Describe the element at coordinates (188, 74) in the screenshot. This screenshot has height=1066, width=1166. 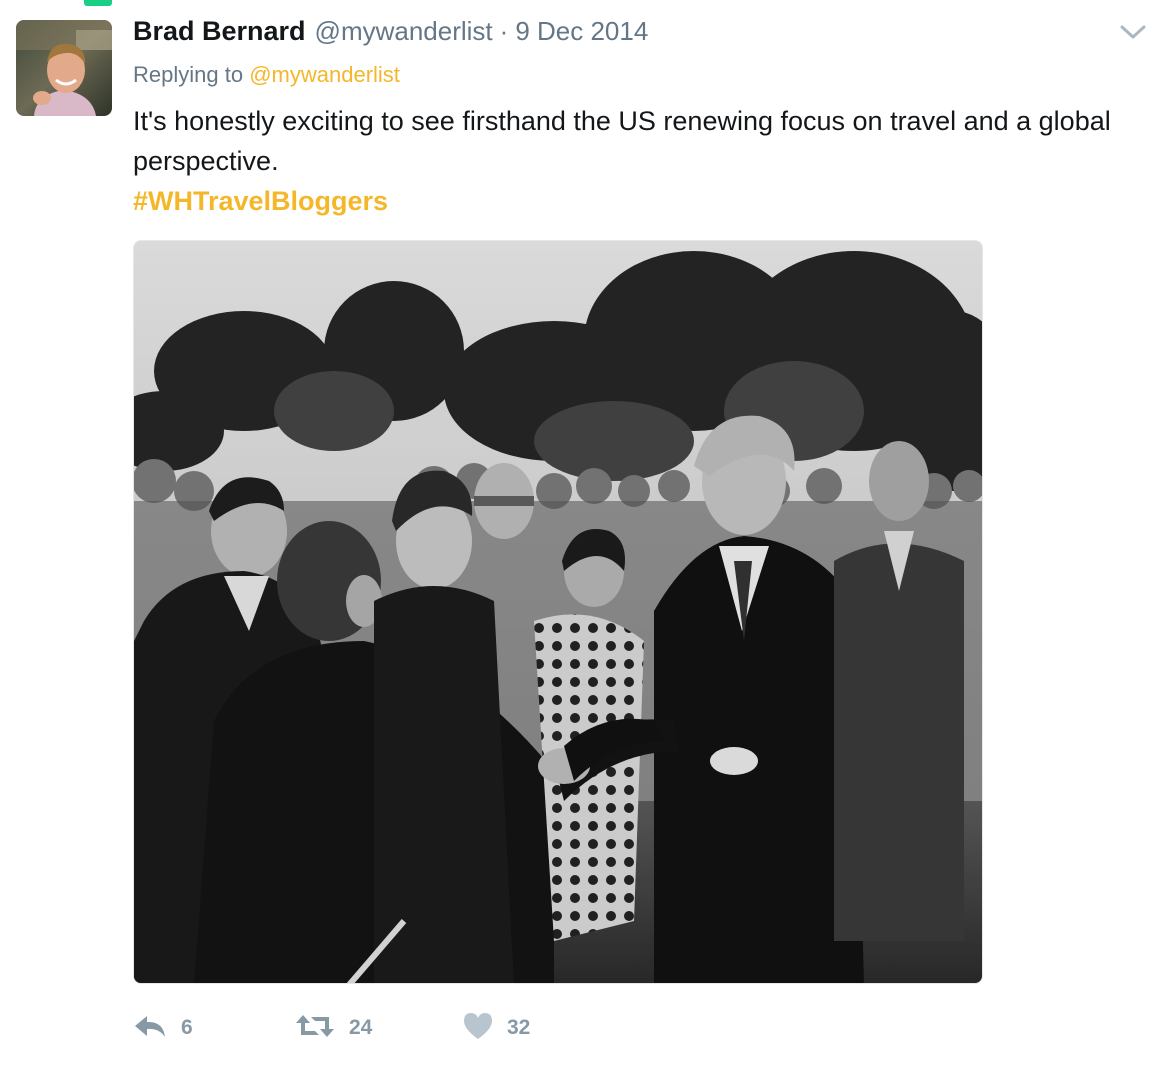
I see `replying-prefix: Replying to` at that location.